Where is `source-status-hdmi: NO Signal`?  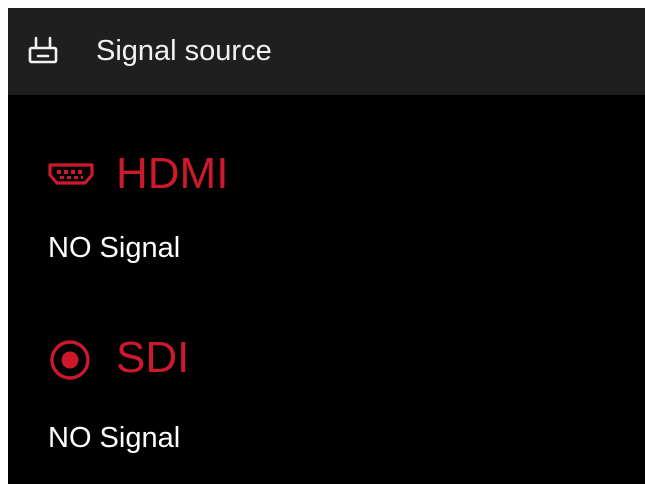 source-status-hdmi: NO Signal is located at coordinates (114, 248).